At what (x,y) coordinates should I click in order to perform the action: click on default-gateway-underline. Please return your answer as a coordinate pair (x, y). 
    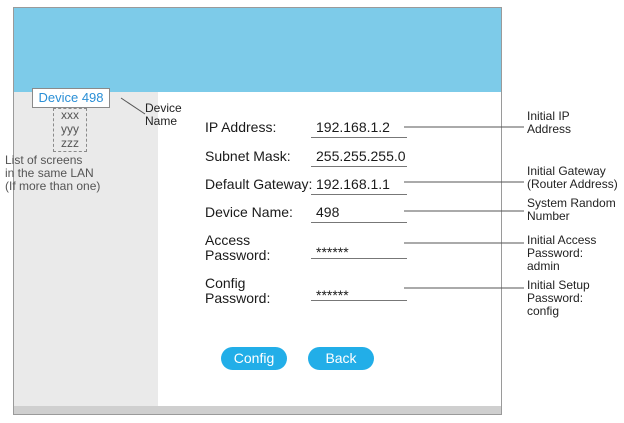
    Looking at the image, I should click on (359, 194).